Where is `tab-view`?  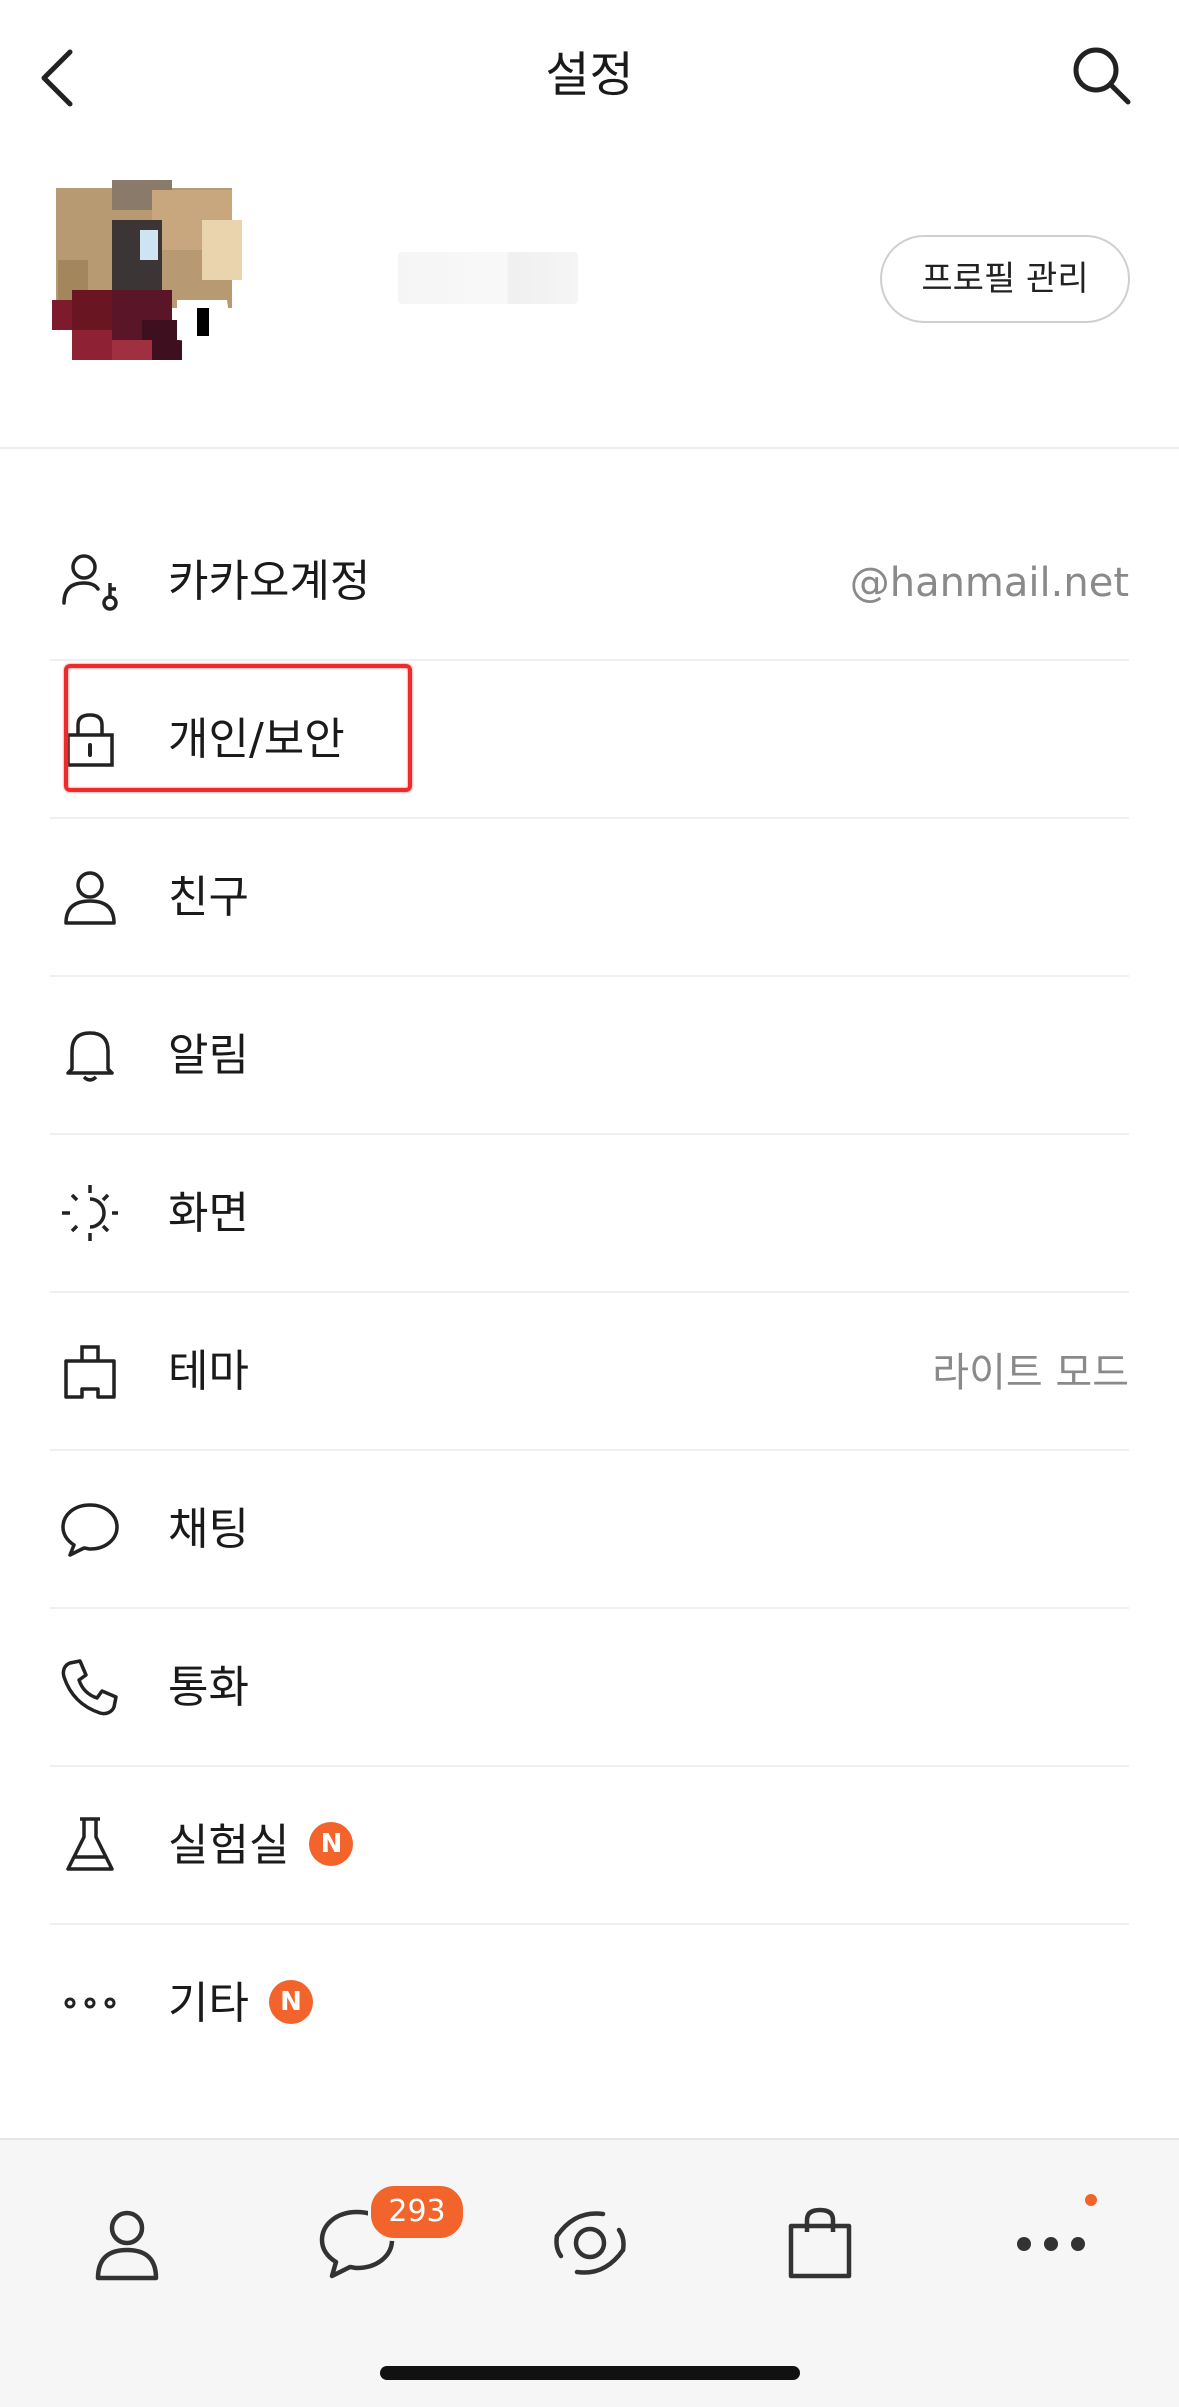
tab-view is located at coordinates (590, 2243).